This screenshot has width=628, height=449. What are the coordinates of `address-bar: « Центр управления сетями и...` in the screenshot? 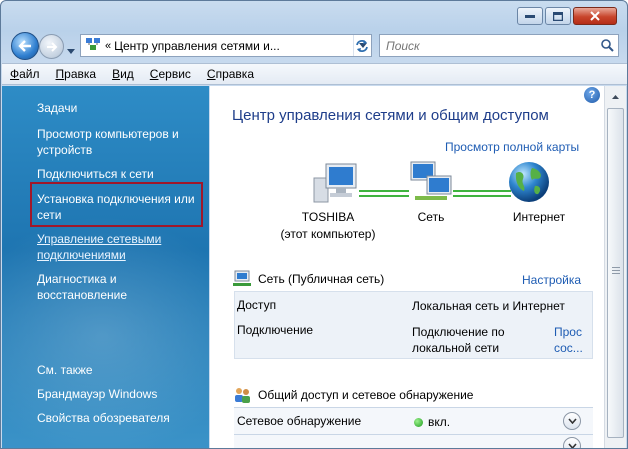 It's located at (226, 45).